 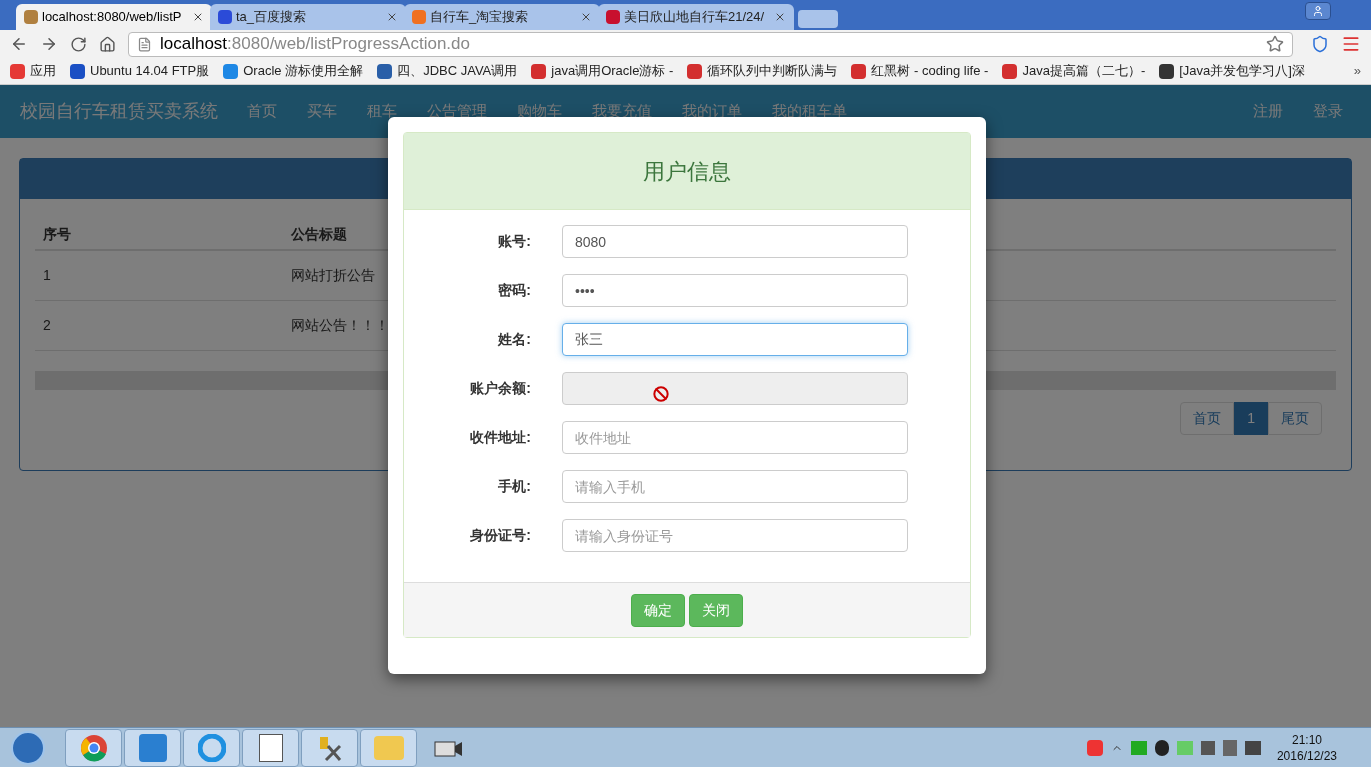 What do you see at coordinates (500, 535) in the screenshot?
I see `field-label: 身份证号:` at bounding box center [500, 535].